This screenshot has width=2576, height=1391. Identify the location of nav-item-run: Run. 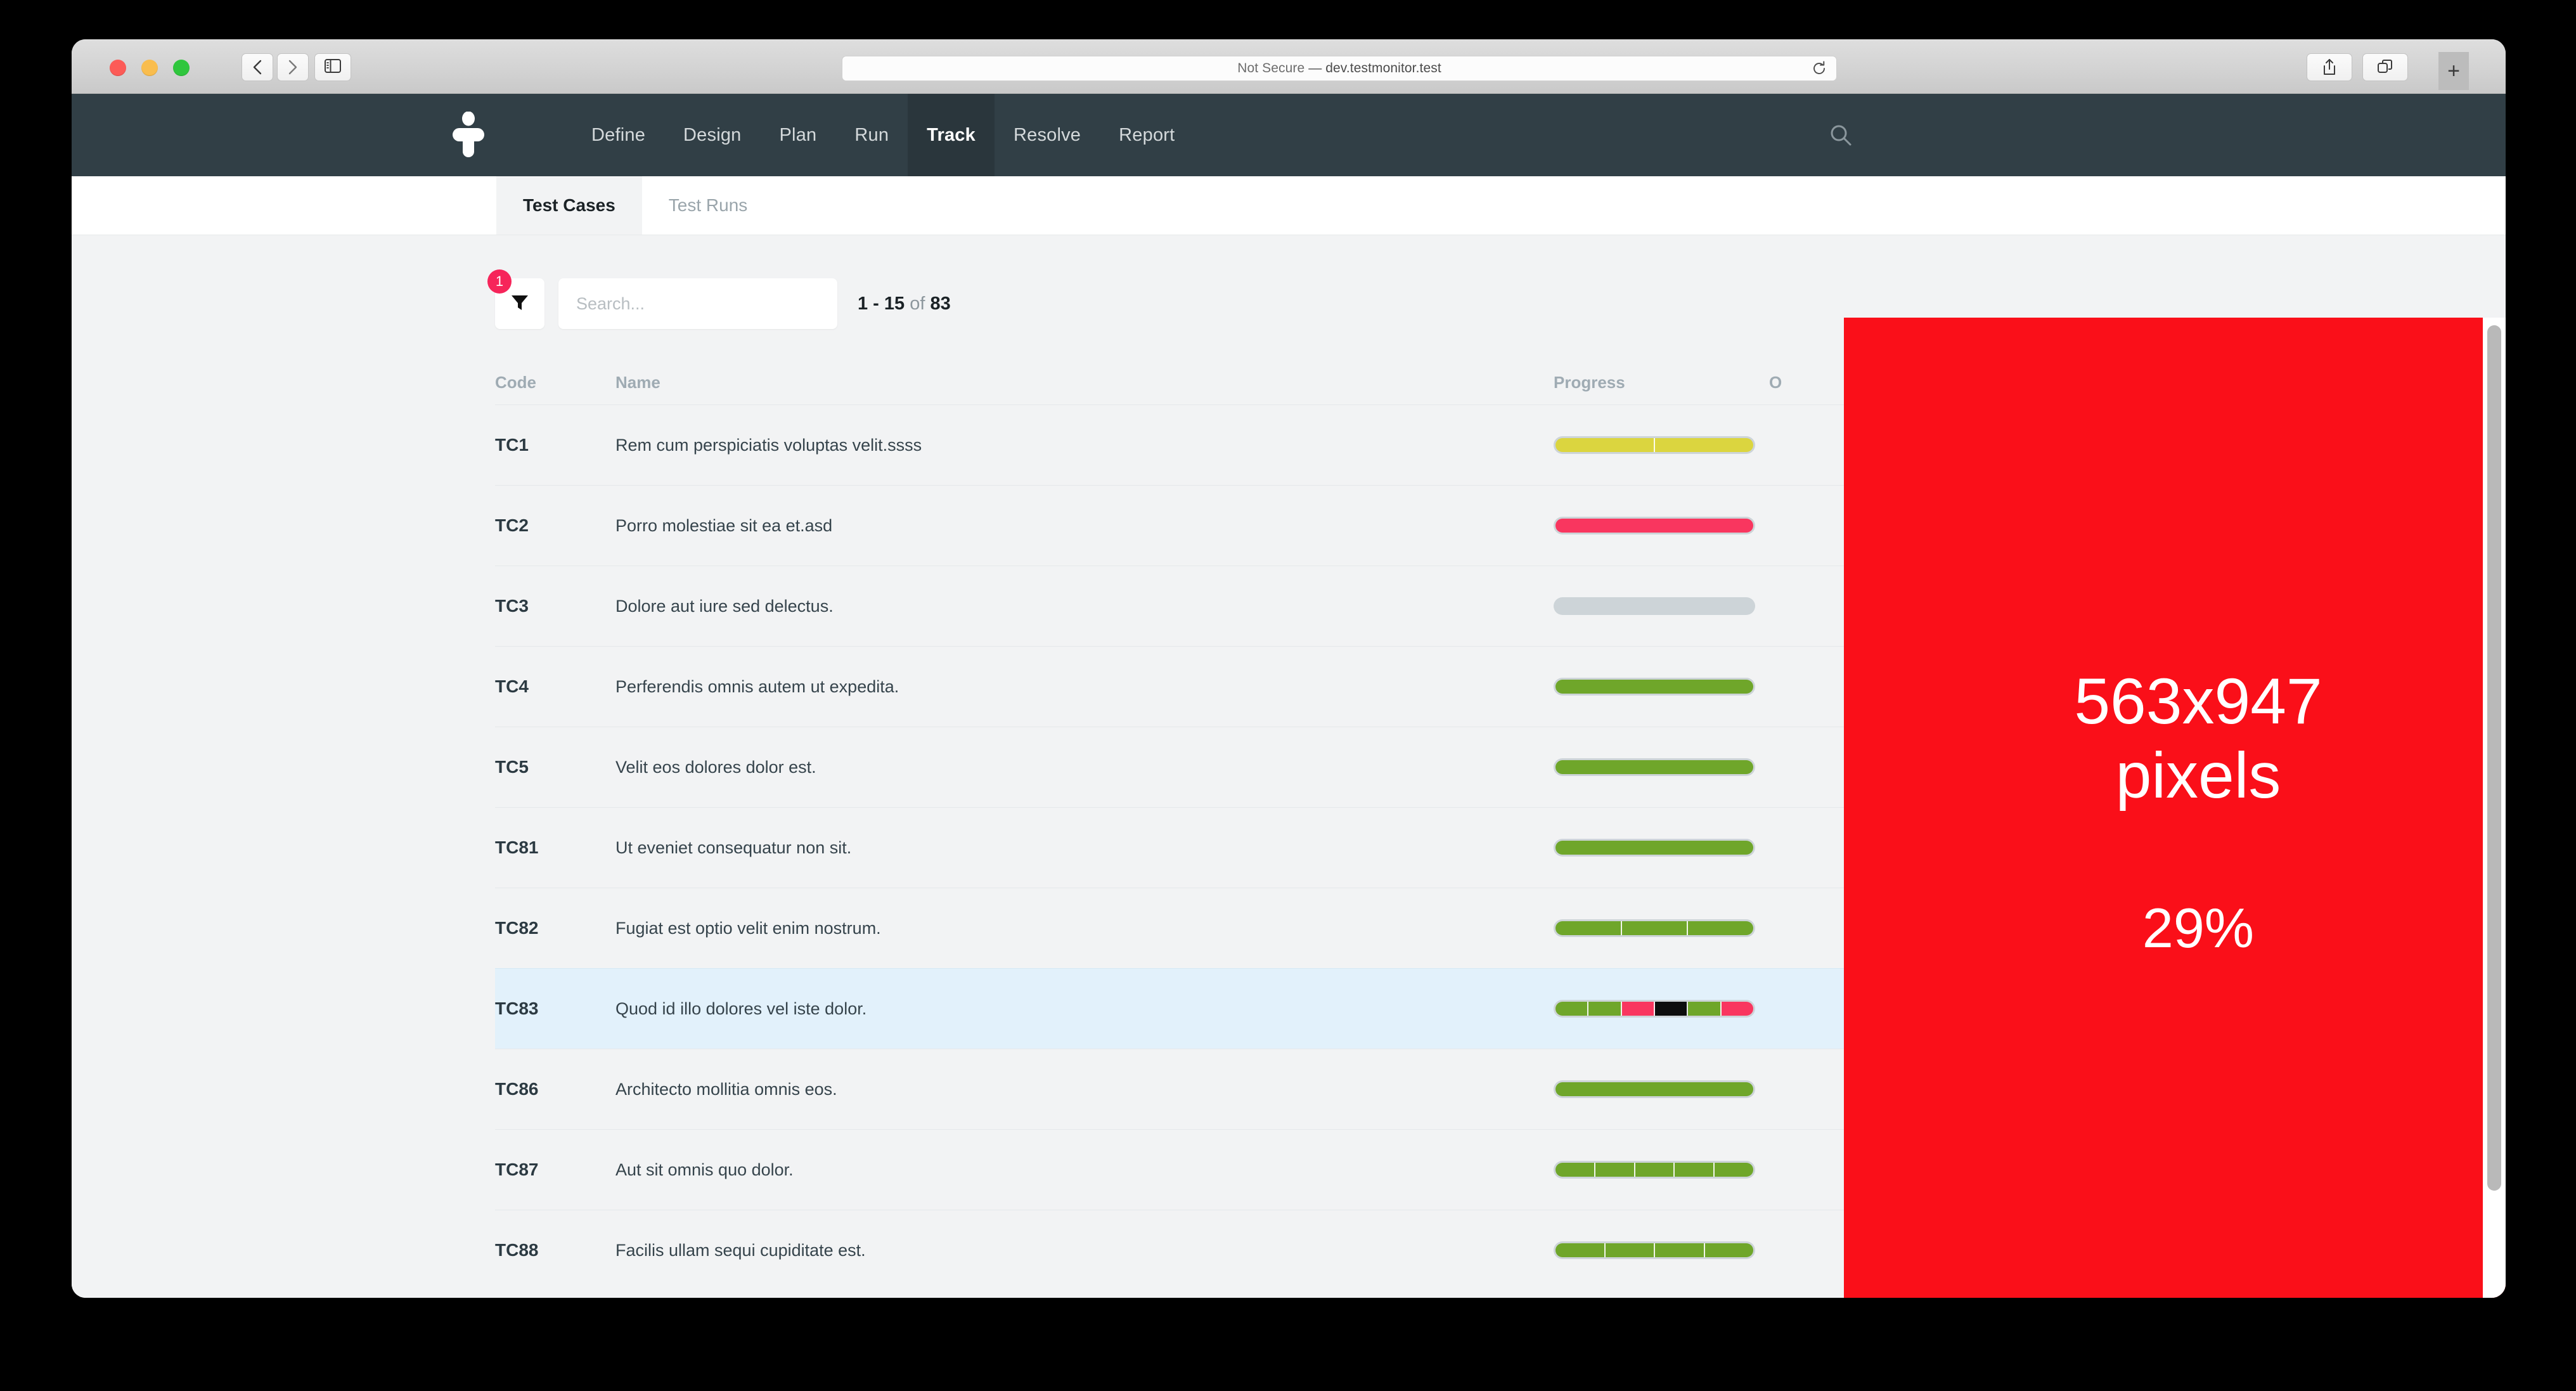
(871, 135).